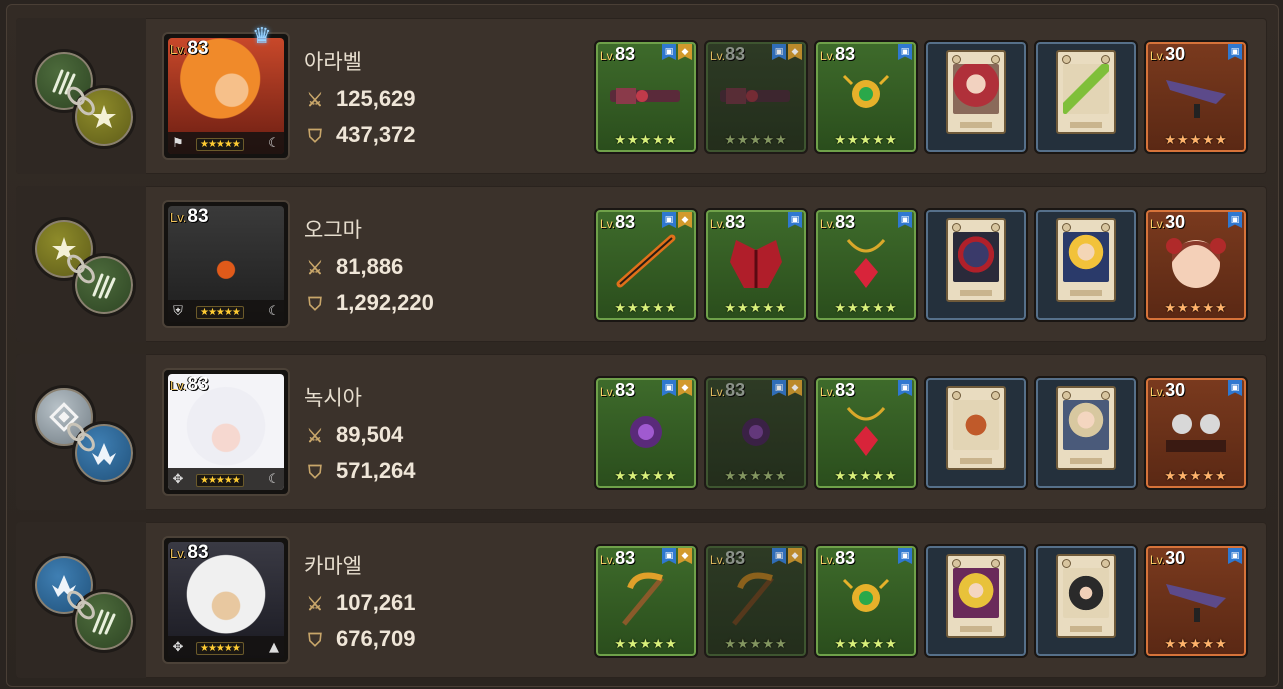 The width and height of the screenshot is (1283, 689). What do you see at coordinates (178, 143) in the screenshot?
I see `ranger-class-icon: ⚑` at bounding box center [178, 143].